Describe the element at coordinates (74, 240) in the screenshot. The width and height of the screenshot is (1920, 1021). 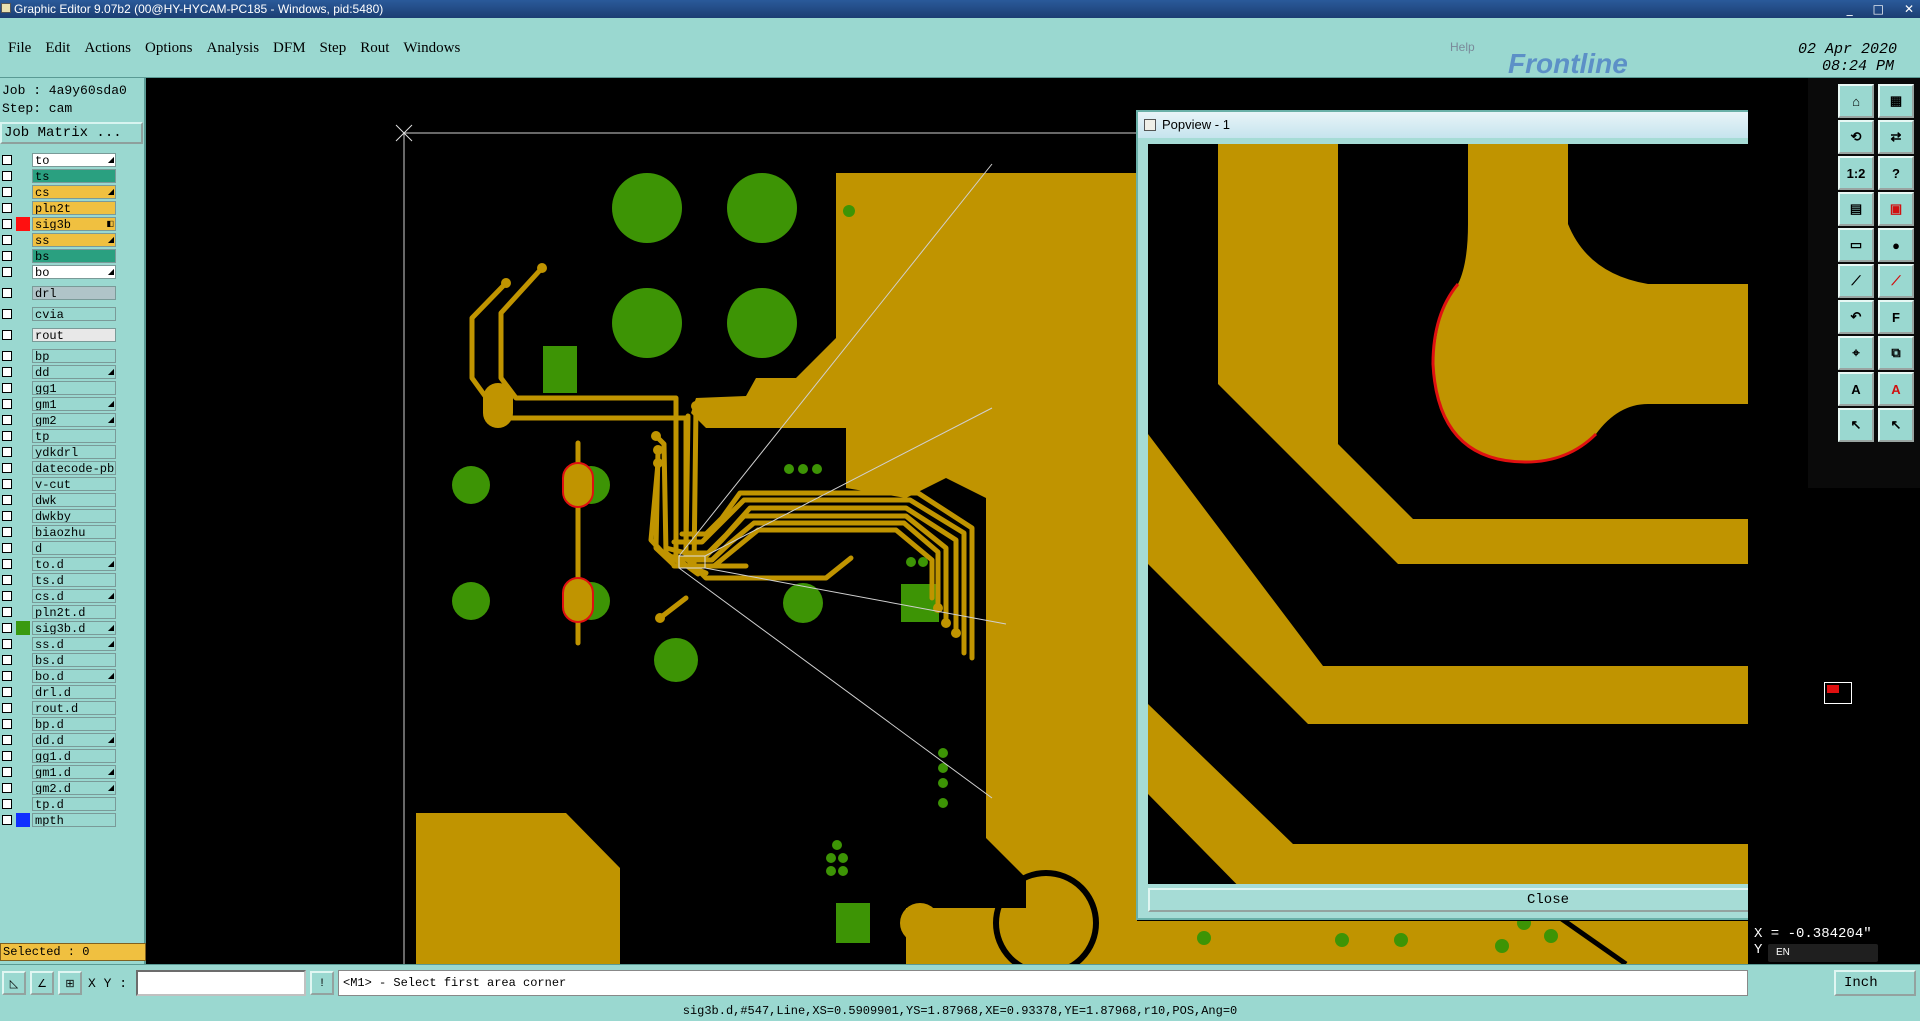
I see `layer-name: ss` at that location.